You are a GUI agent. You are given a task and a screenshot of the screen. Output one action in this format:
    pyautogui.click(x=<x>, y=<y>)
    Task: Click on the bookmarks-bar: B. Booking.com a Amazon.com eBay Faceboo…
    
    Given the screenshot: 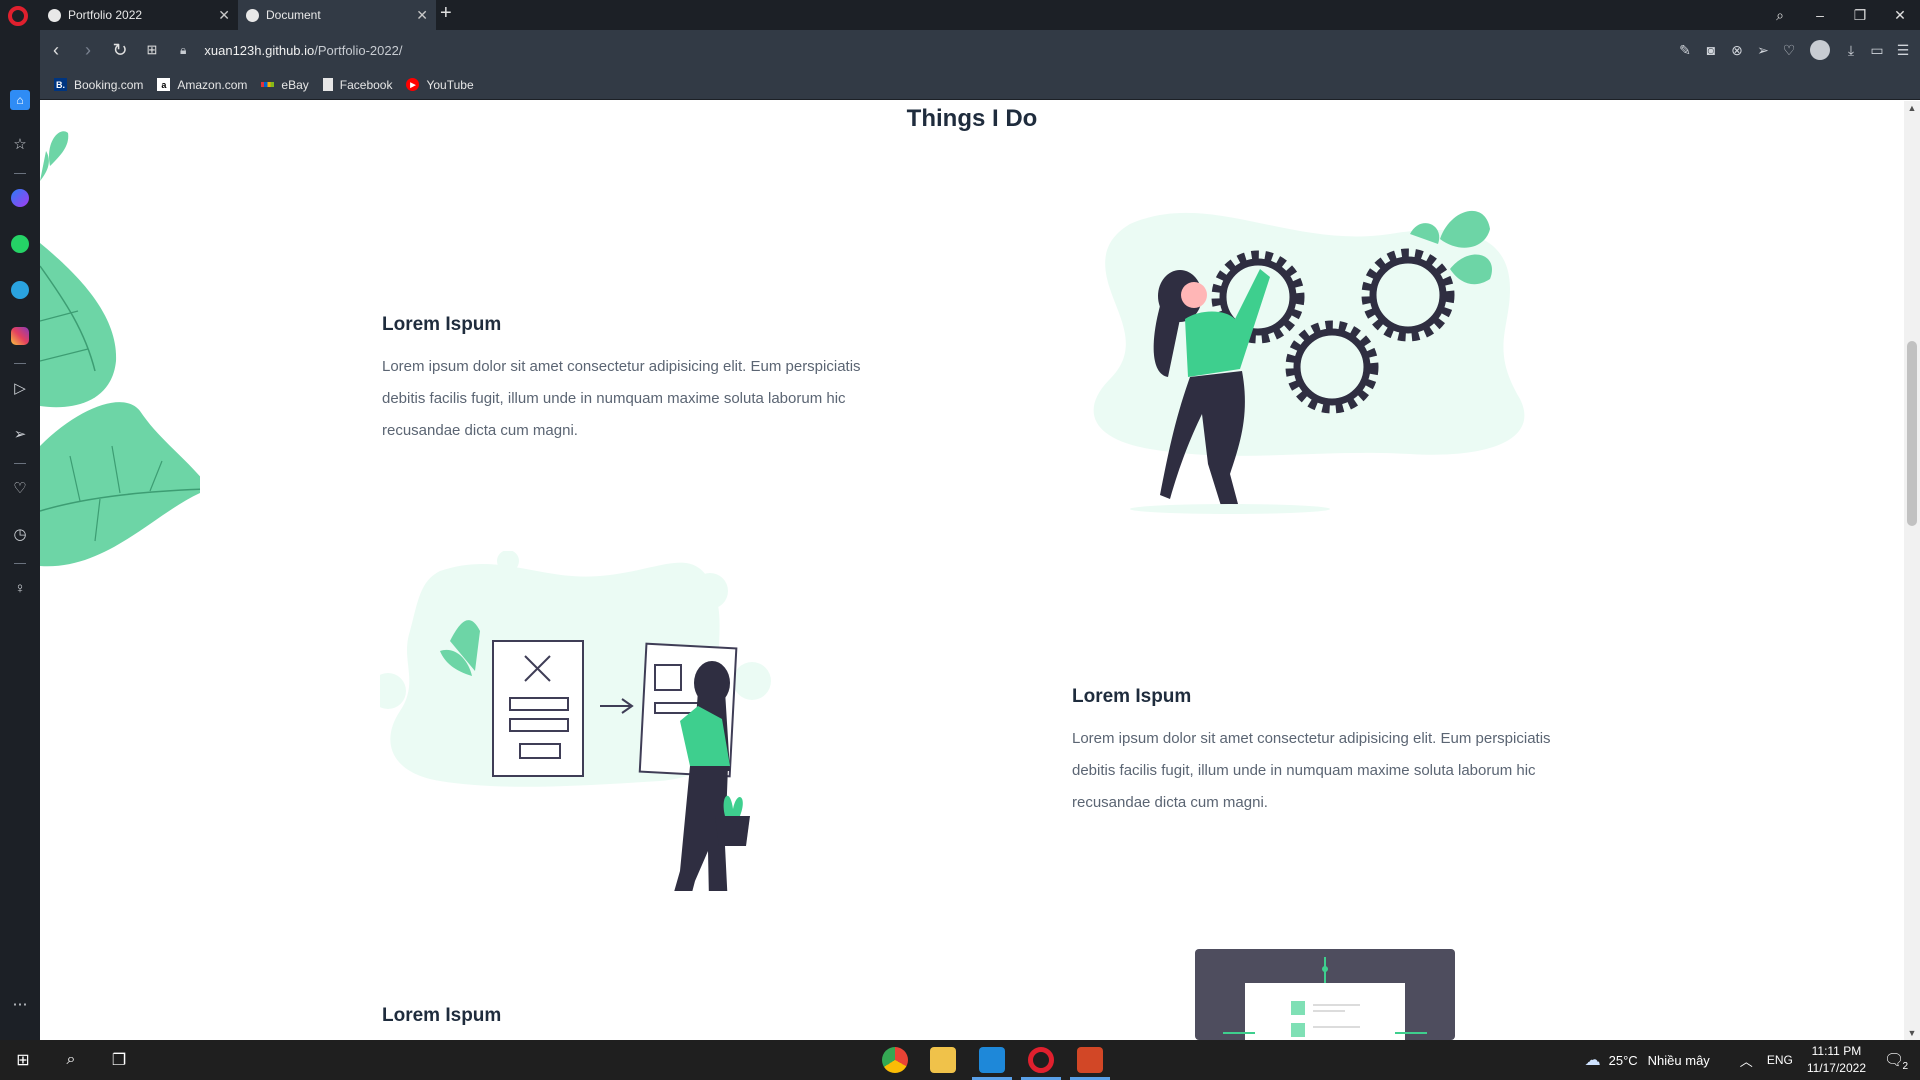 What is the action you would take?
    pyautogui.click(x=980, y=85)
    